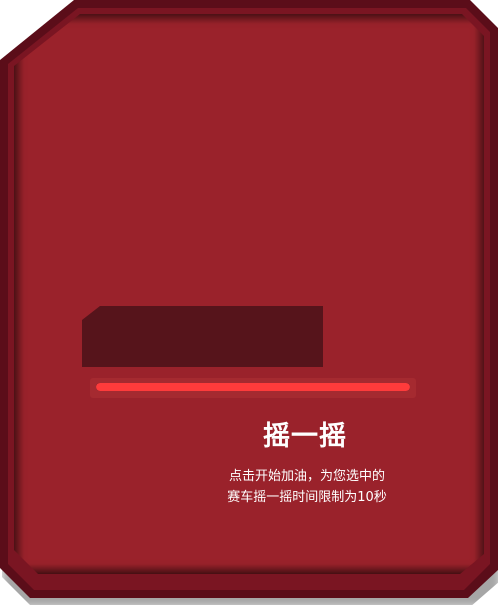  I want to click on progress-fill, so click(253, 387).